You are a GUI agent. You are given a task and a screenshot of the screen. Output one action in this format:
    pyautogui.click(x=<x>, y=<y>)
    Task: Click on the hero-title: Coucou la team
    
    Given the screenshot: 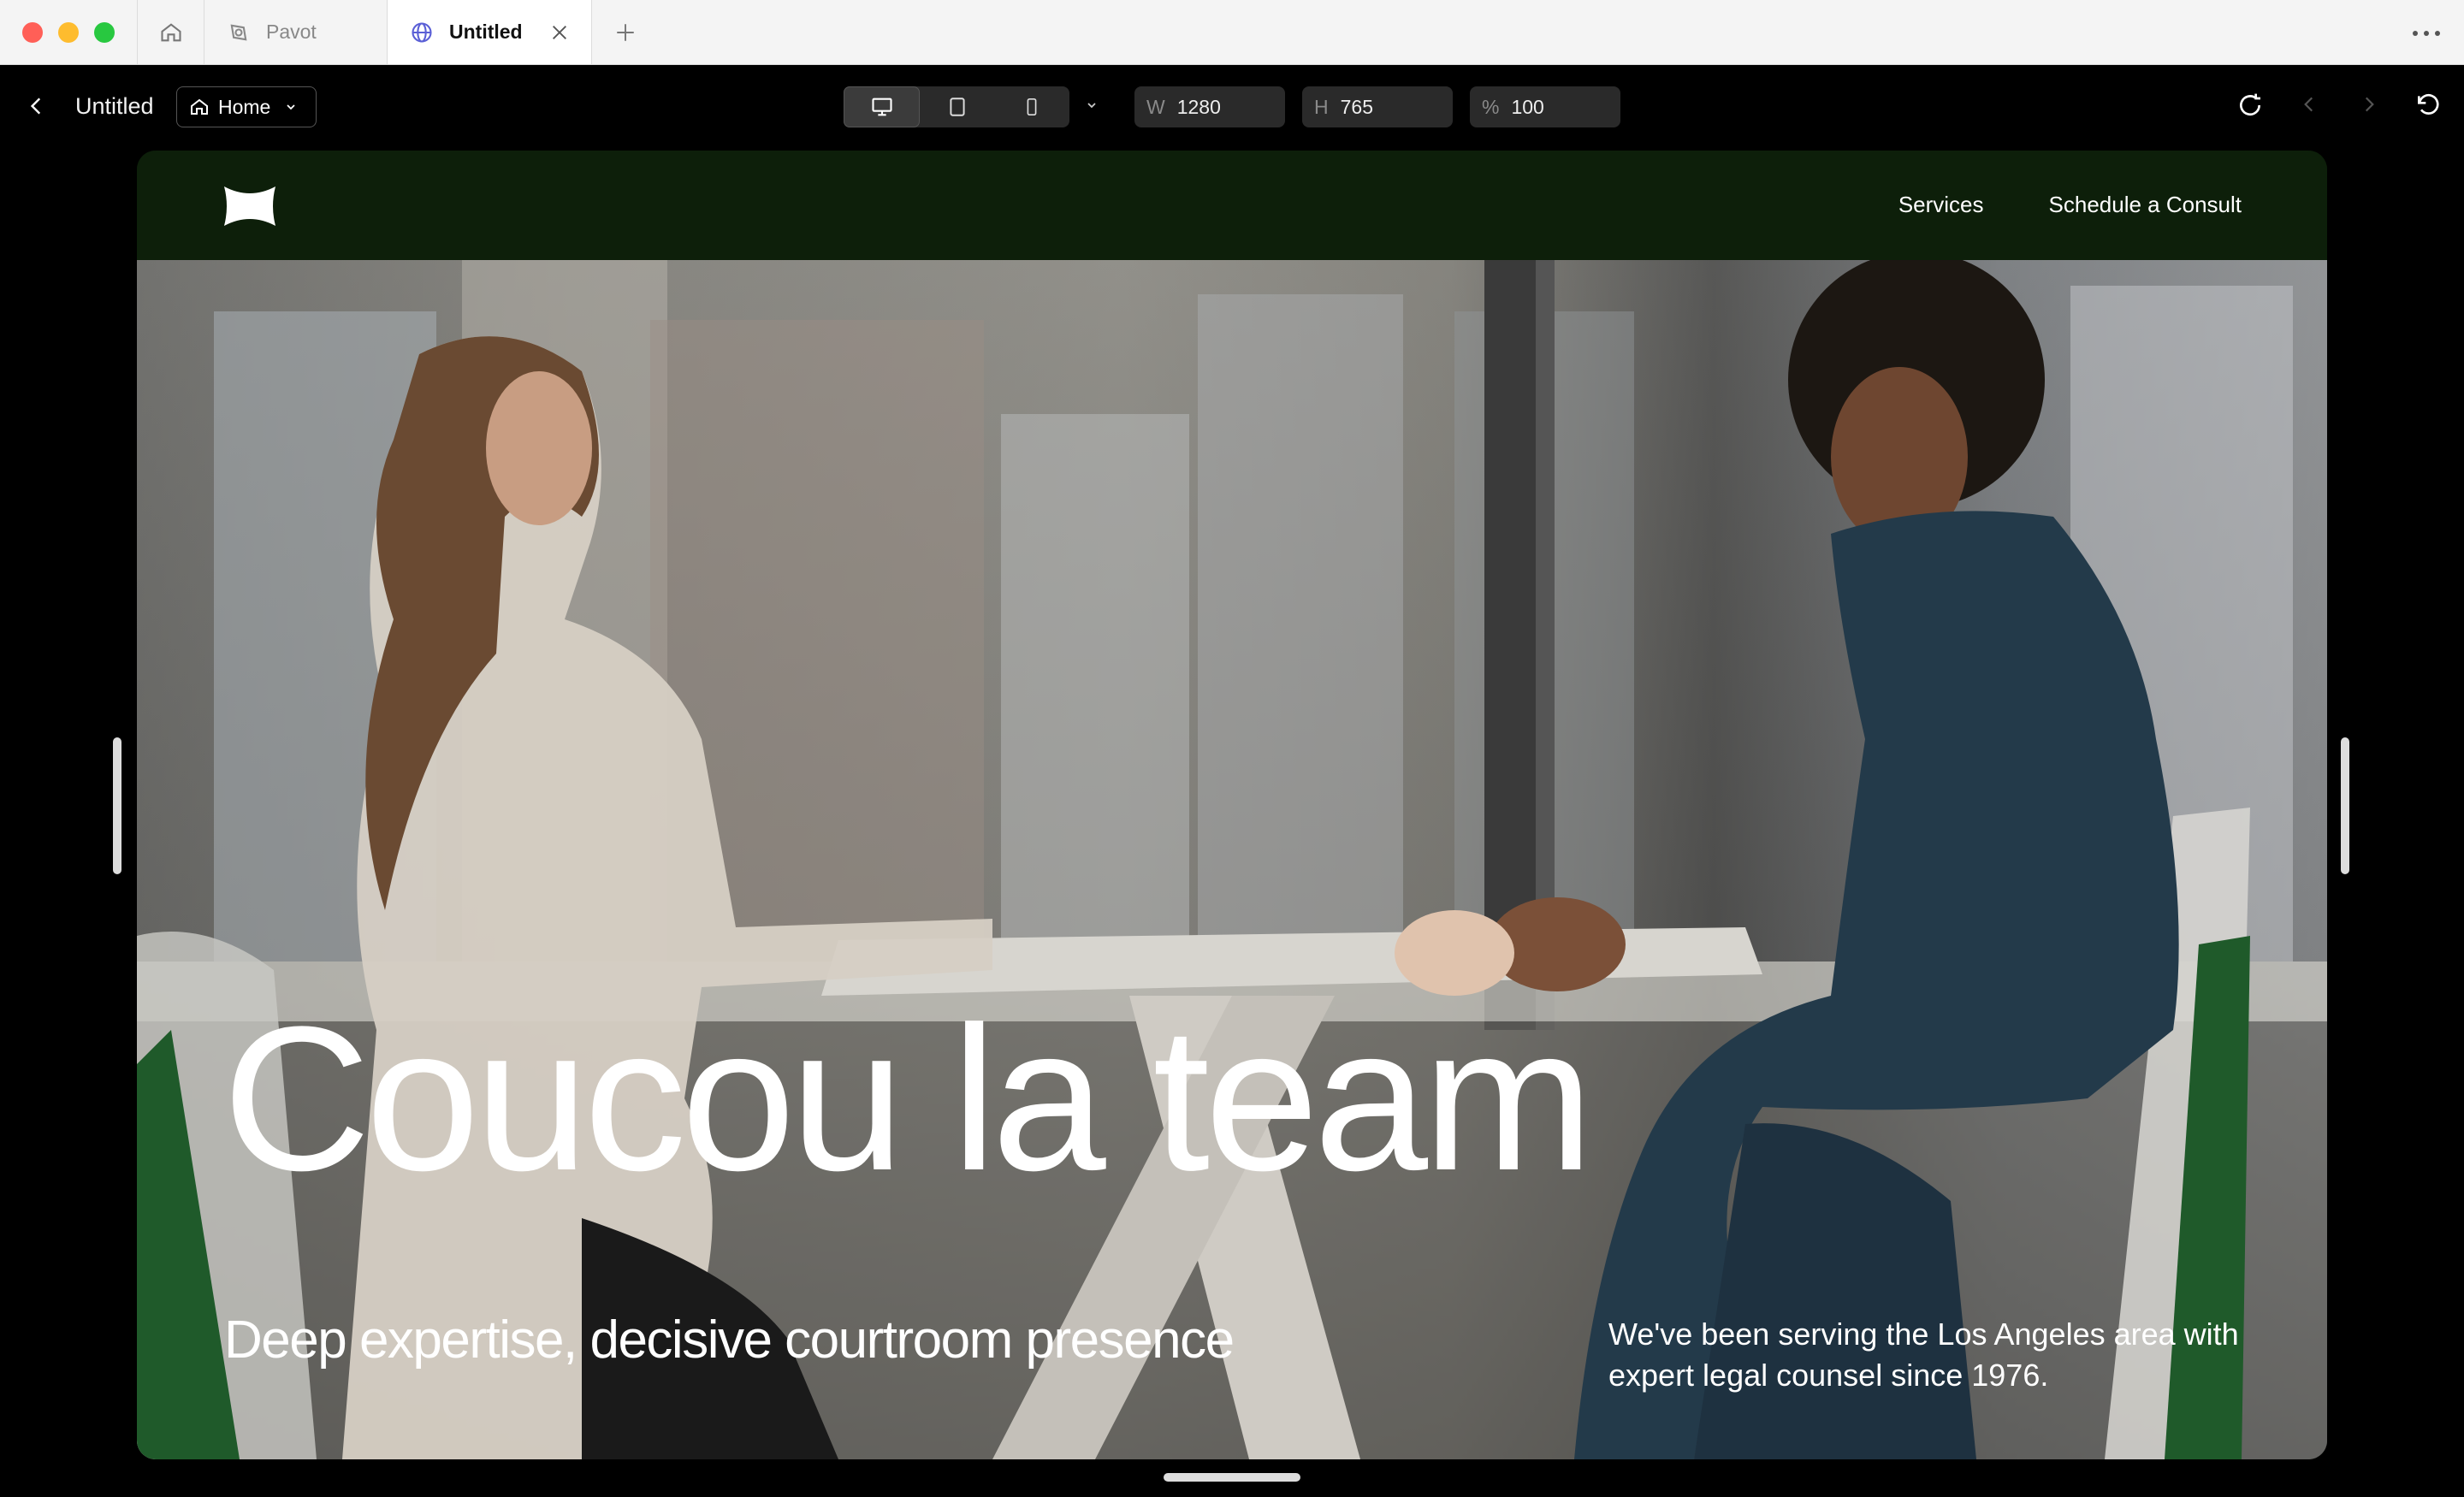 What is the action you would take?
    pyautogui.click(x=908, y=1098)
    